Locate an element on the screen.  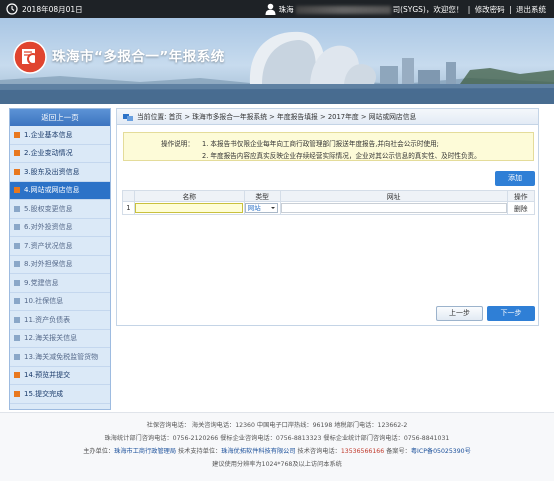
col-index is located at coordinates (128, 196).